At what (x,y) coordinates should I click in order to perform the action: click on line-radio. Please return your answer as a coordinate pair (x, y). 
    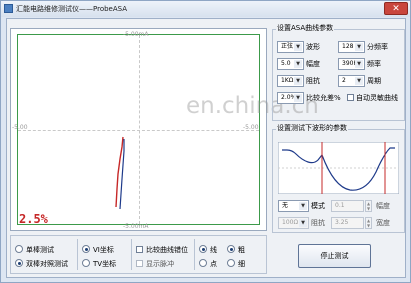
    Looking at the image, I should click on (203, 249).